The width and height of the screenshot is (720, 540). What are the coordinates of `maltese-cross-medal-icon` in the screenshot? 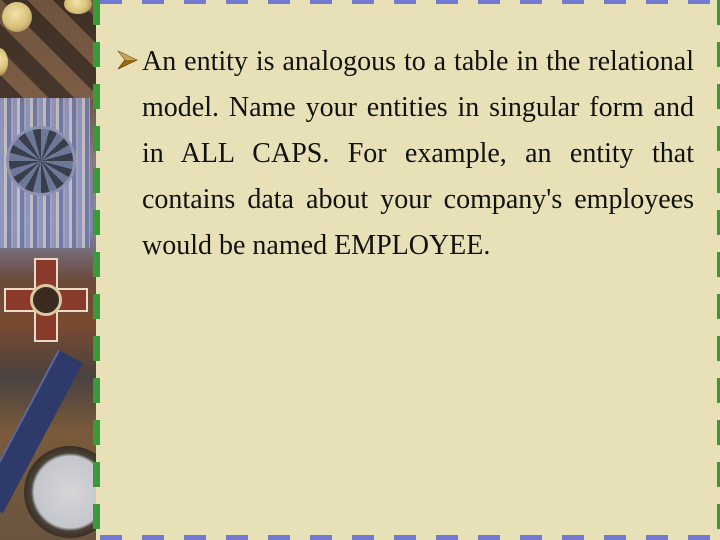 It's located at (46, 300).